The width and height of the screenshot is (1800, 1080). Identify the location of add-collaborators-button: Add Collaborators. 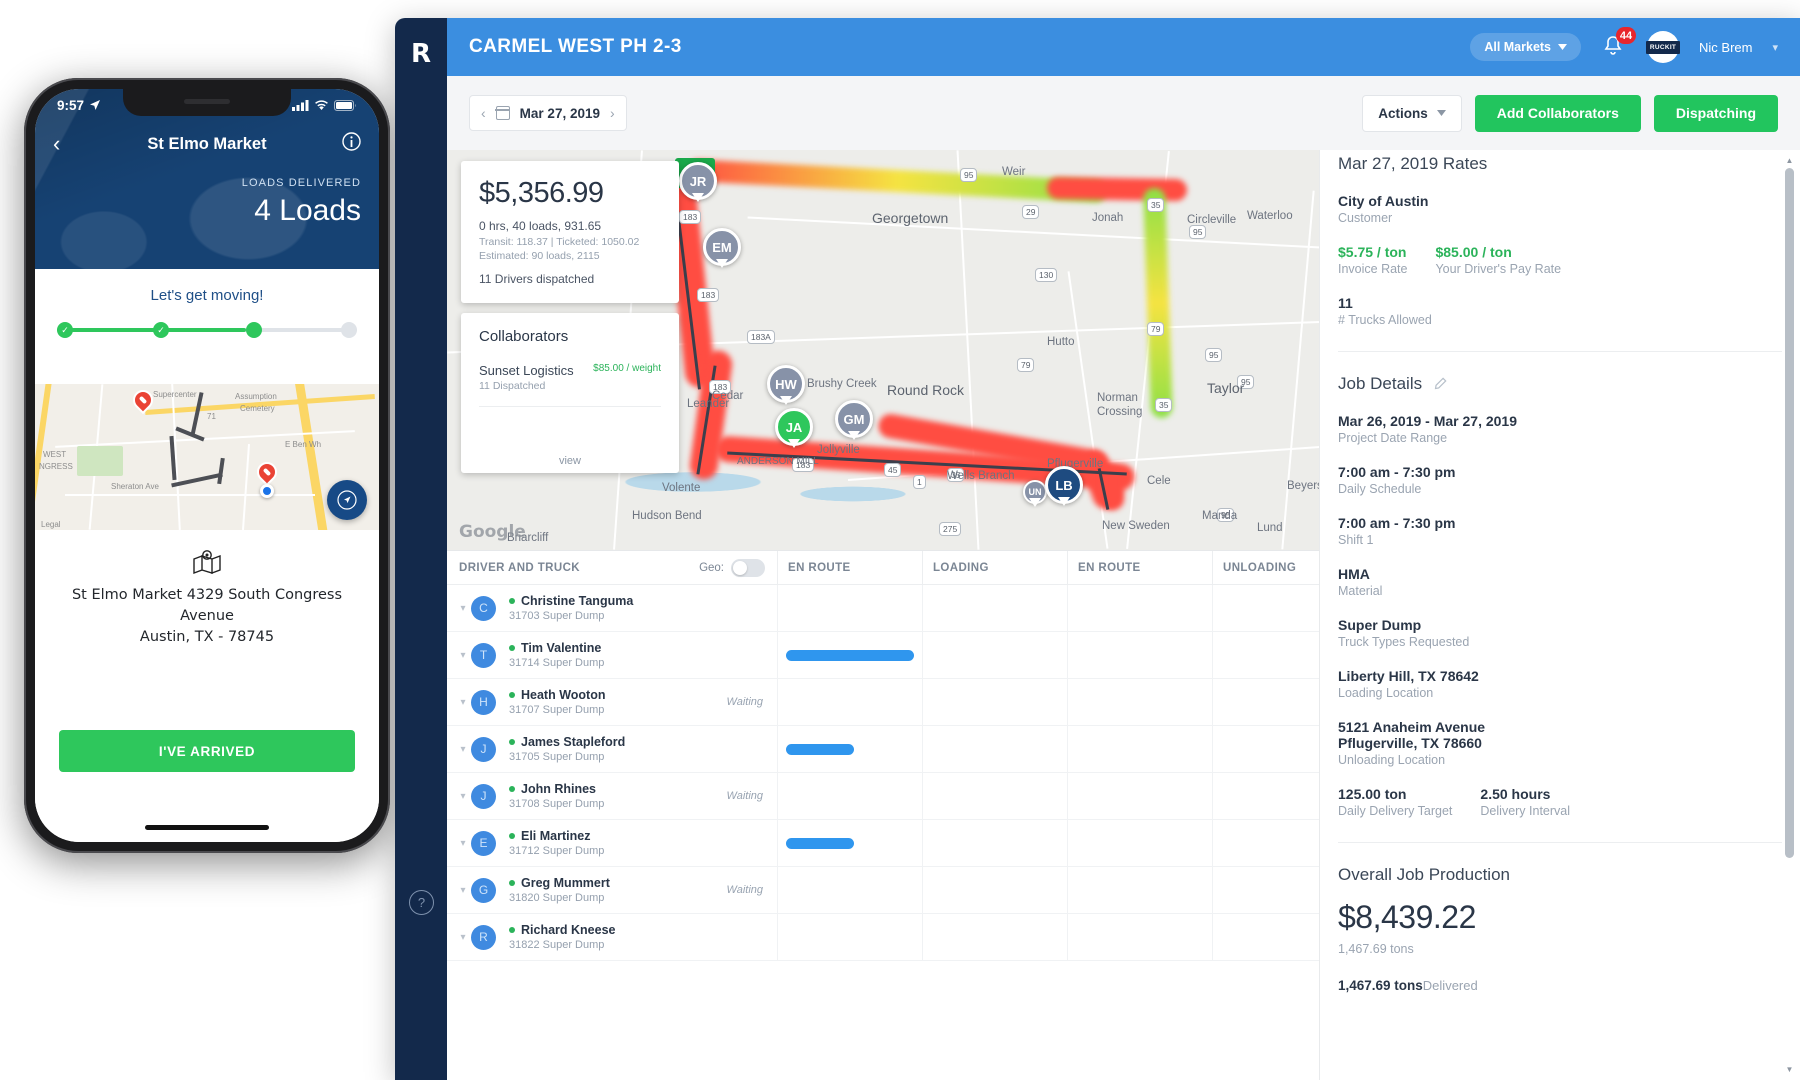
(1557, 113).